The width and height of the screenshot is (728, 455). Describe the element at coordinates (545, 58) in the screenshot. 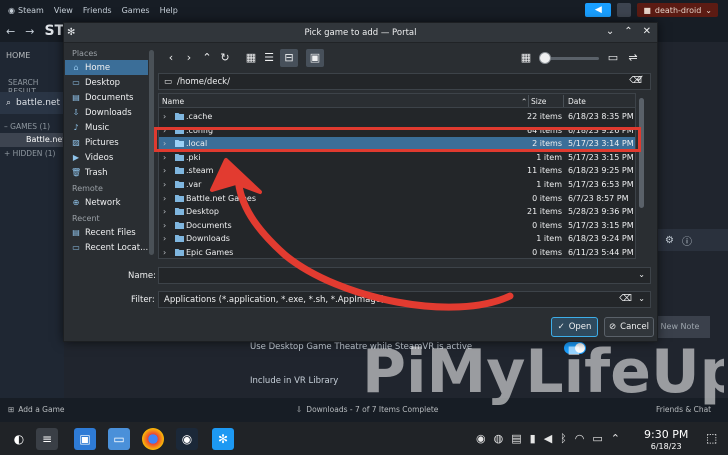

I see `zoom-slider-handle` at that location.